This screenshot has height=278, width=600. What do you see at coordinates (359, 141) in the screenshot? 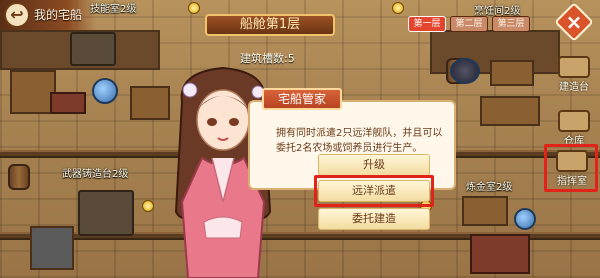
I see `dialog-body: 拥有同时派遣2只远洋舰队，并且可以委托2名农场或饲养员进行生产。` at bounding box center [359, 141].